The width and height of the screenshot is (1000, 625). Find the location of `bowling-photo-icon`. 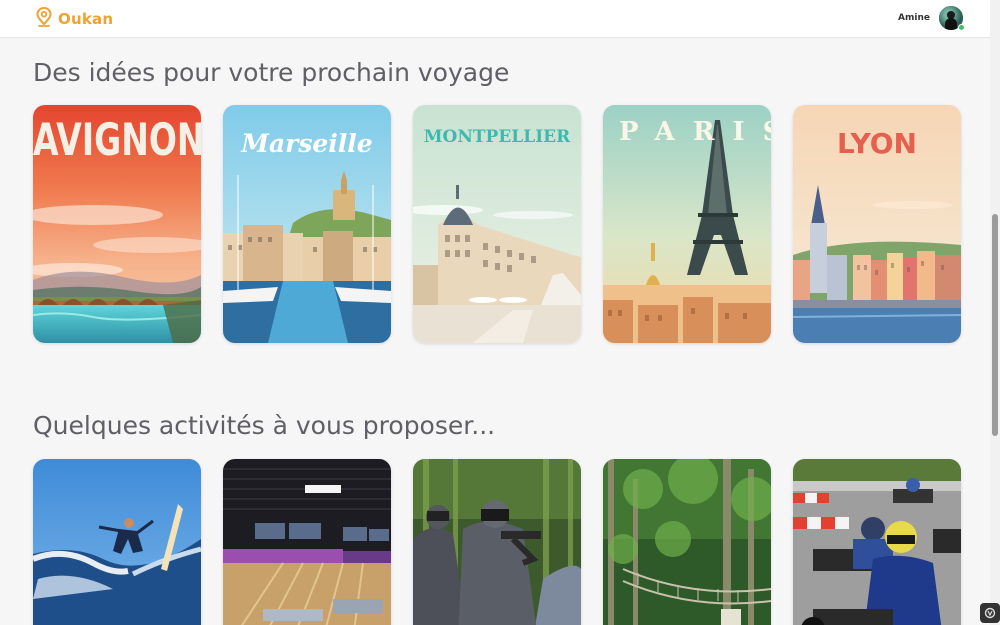

bowling-photo-icon is located at coordinates (307, 542).